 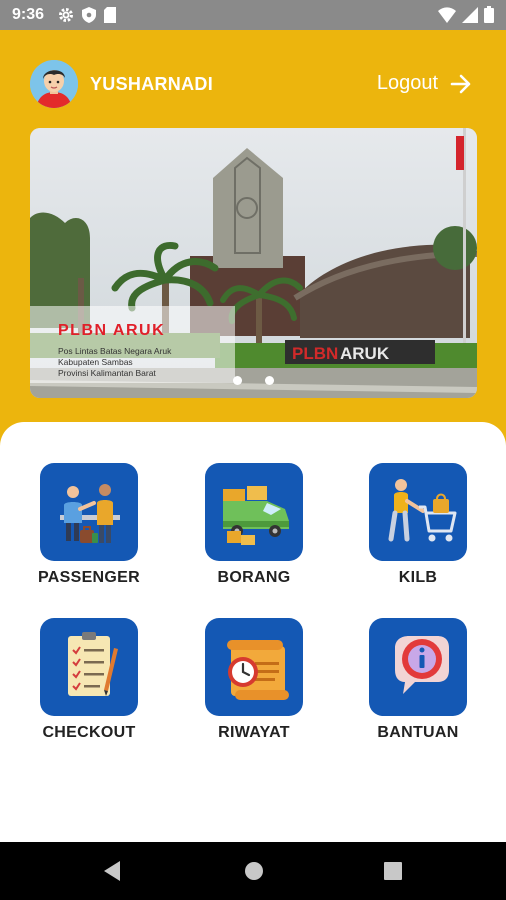 What do you see at coordinates (253, 15) in the screenshot?
I see `status-bar: 9:36` at bounding box center [253, 15].